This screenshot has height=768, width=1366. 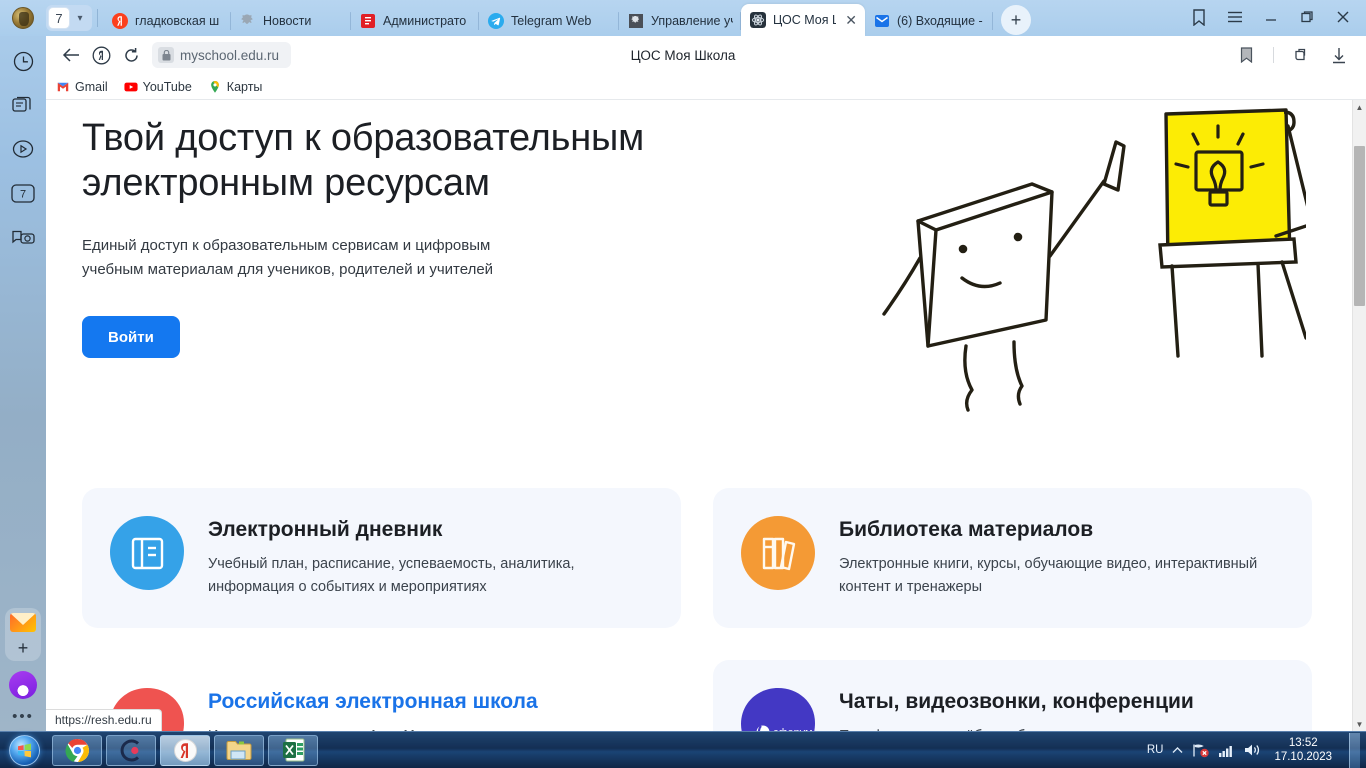 What do you see at coordinates (1339, 55) in the screenshot?
I see `download-icon` at bounding box center [1339, 55].